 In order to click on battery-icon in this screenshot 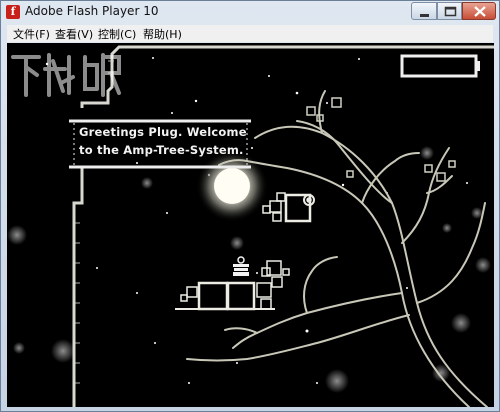, I will do `click(440, 66)`.